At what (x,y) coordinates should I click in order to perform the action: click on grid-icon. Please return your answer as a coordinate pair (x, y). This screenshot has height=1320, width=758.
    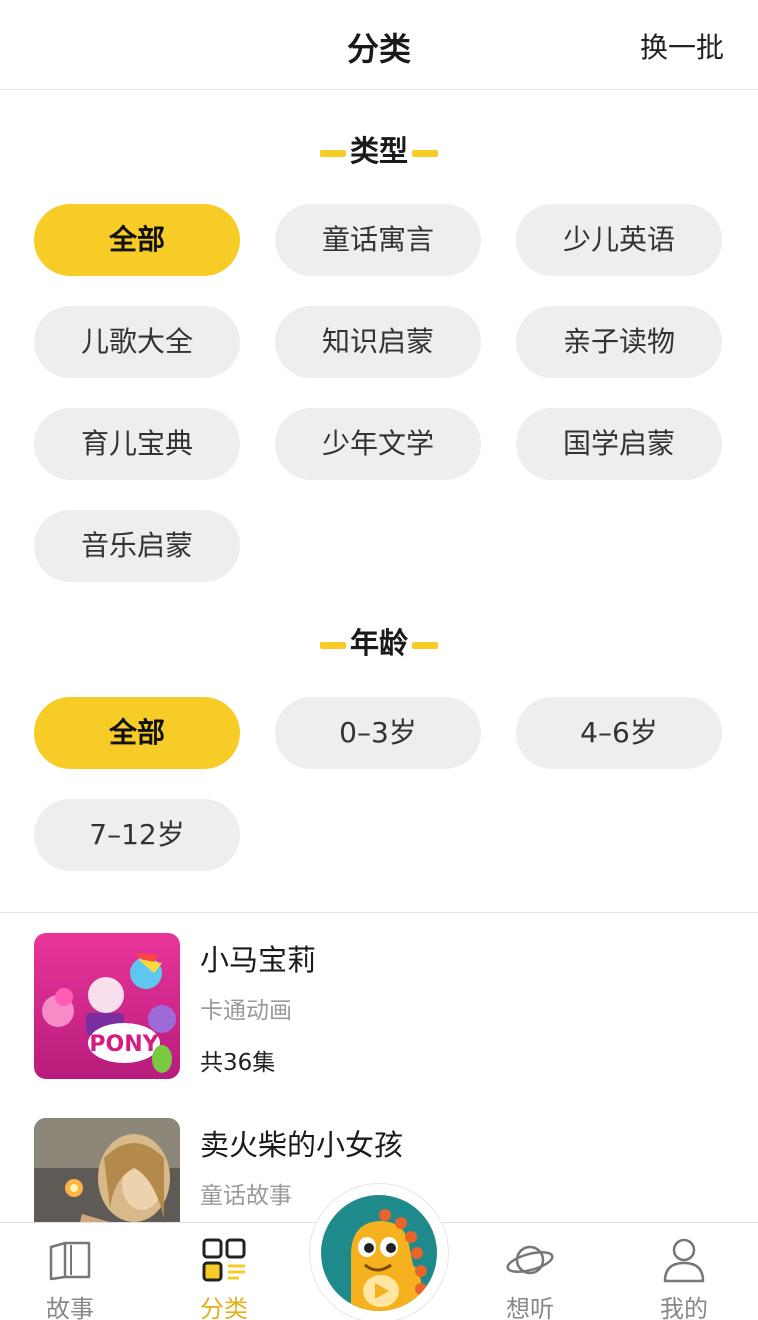
    Looking at the image, I should click on (224, 1260).